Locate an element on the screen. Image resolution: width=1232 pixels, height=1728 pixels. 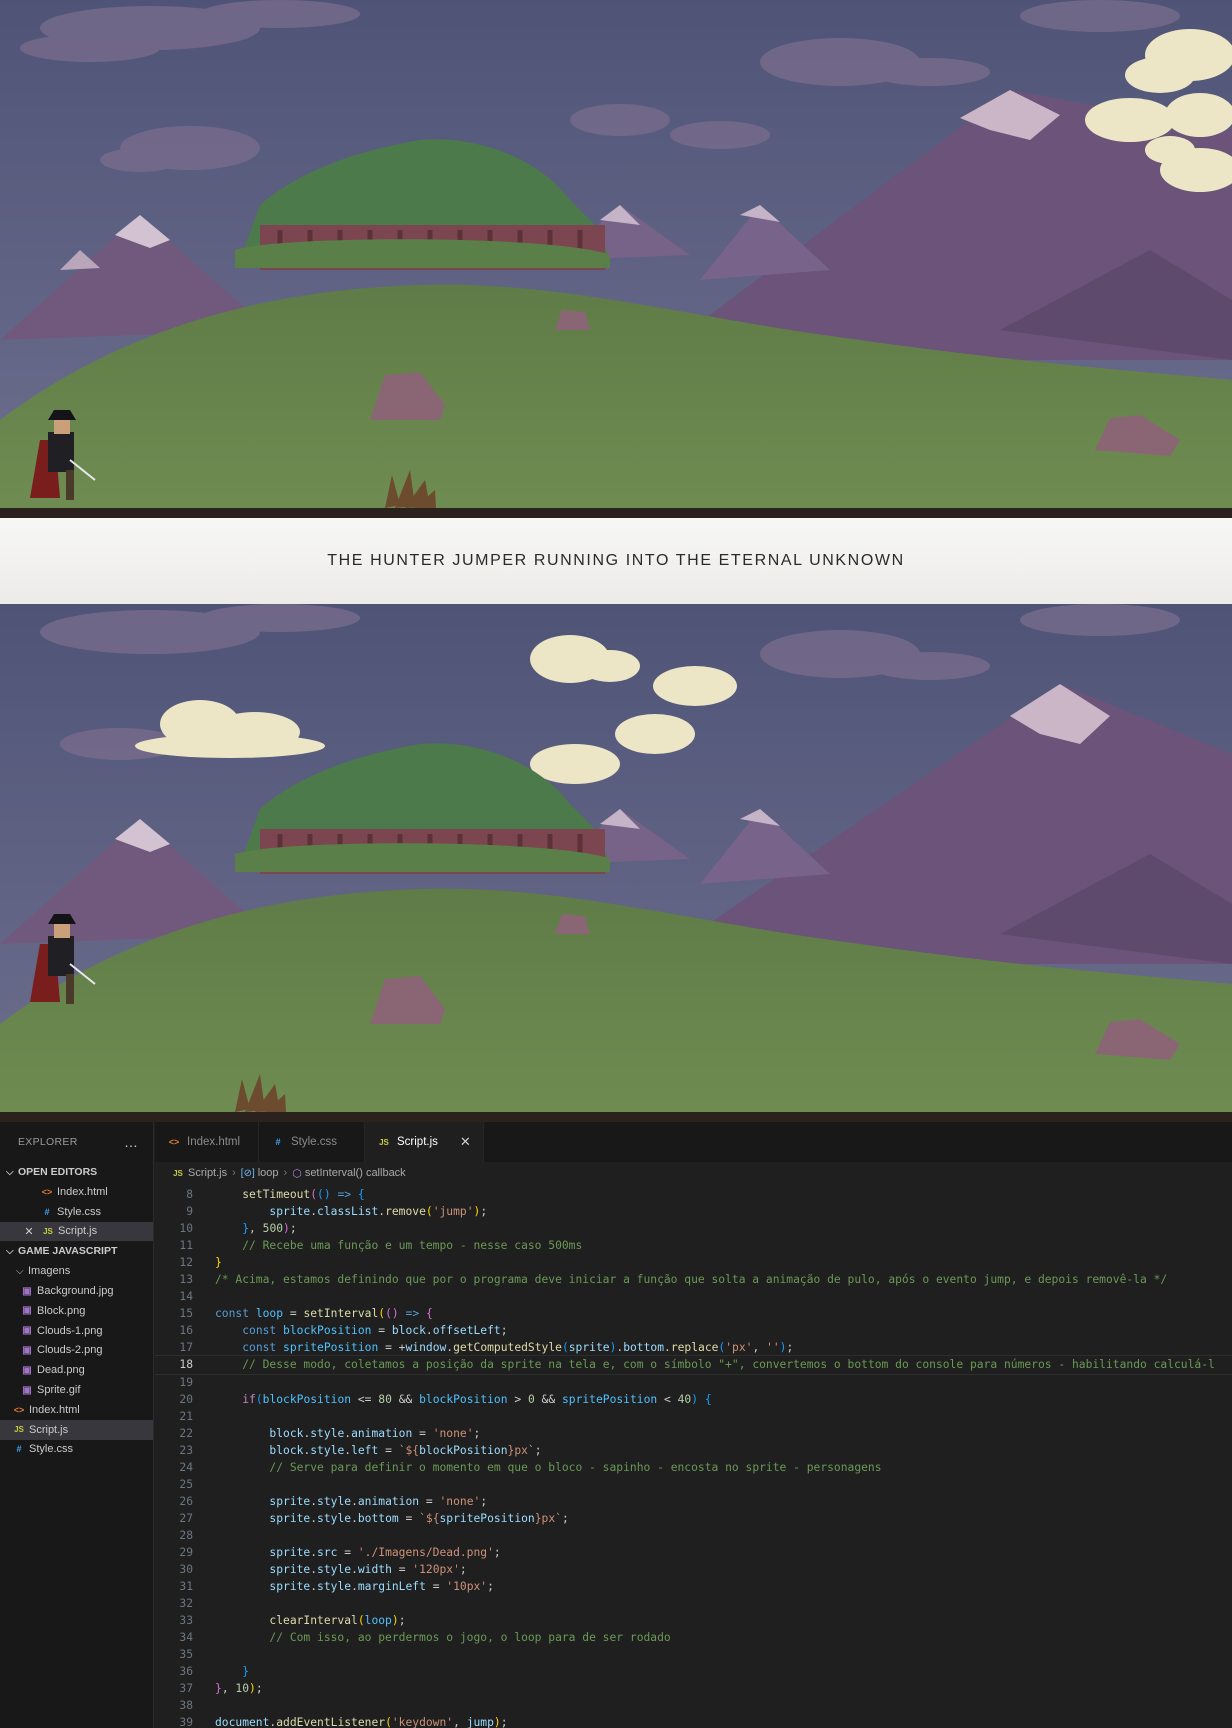
code-text: block.style.left = `${blockPosition}px`; is located at coordinates (405, 1450).